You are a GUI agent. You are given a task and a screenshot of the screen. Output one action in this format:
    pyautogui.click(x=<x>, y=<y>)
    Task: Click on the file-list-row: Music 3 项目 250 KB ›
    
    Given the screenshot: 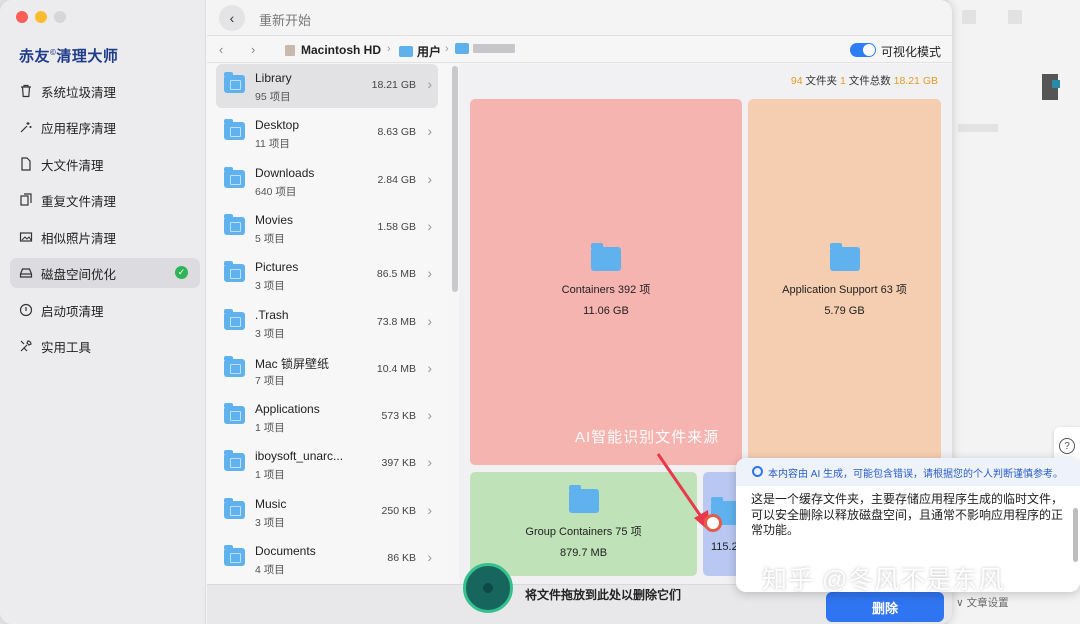 What is the action you would take?
    pyautogui.click(x=327, y=512)
    